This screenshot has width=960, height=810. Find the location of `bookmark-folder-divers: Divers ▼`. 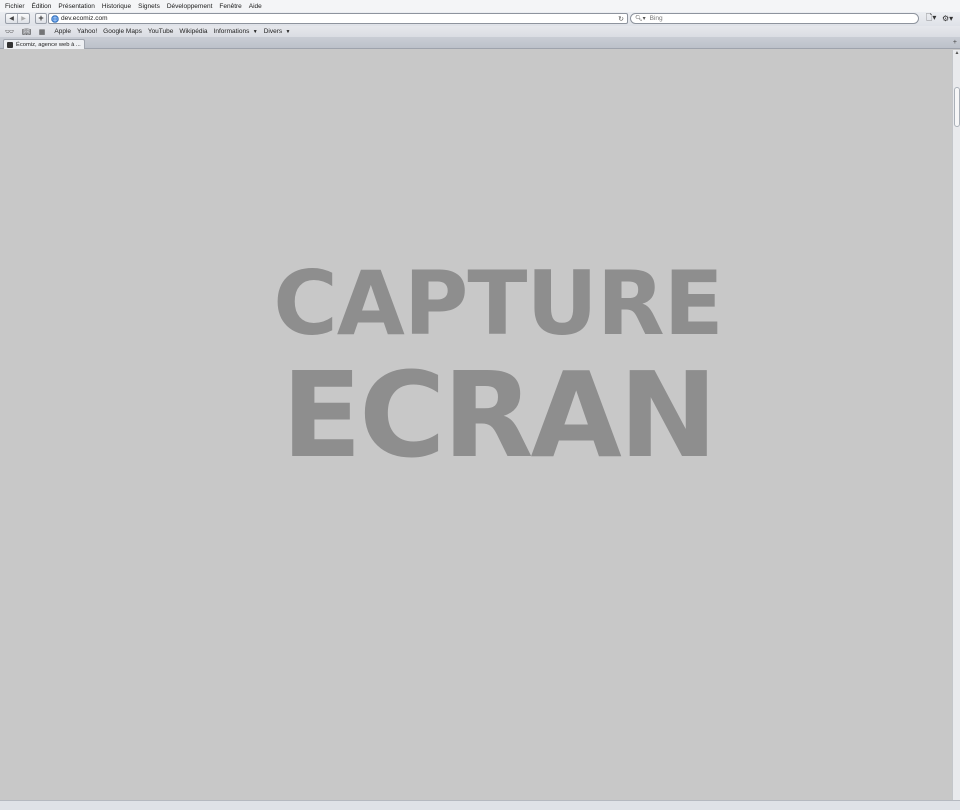

bookmark-folder-divers: Divers ▼ is located at coordinates (277, 31).